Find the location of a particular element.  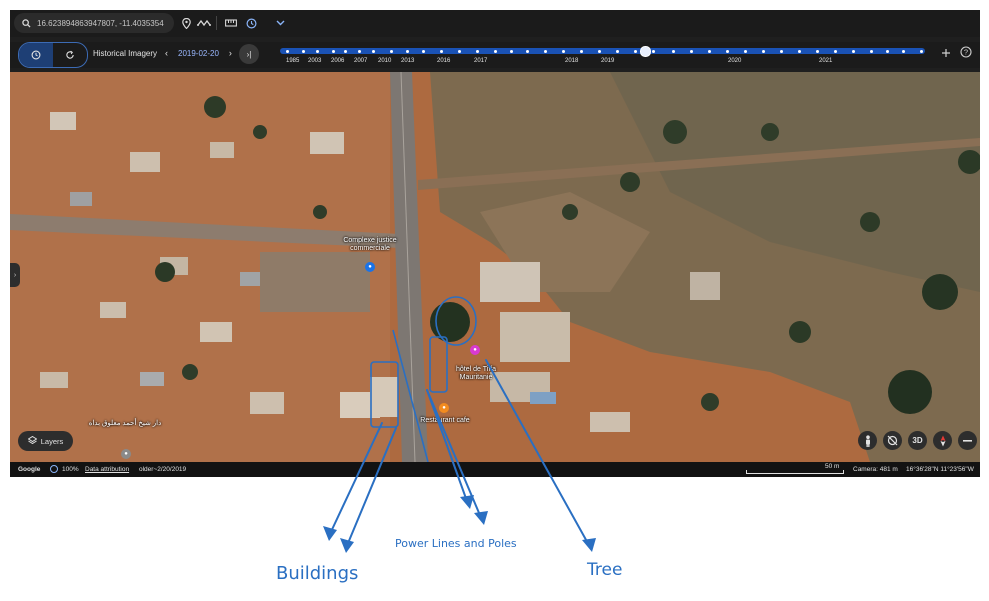

imagery-timeline is located at coordinates (602, 51).